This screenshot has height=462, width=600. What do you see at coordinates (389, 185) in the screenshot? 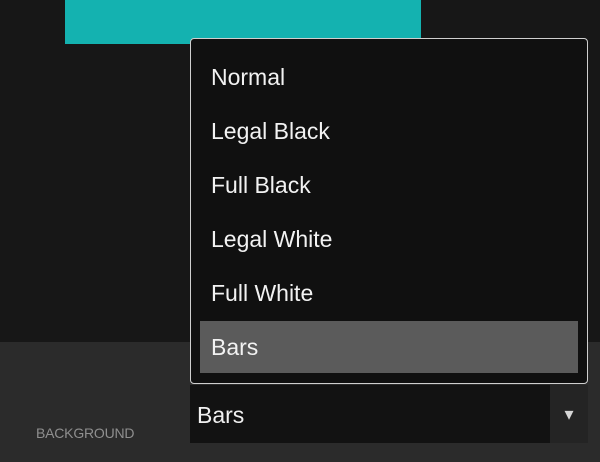
I see `option-full-black: Full Black` at bounding box center [389, 185].